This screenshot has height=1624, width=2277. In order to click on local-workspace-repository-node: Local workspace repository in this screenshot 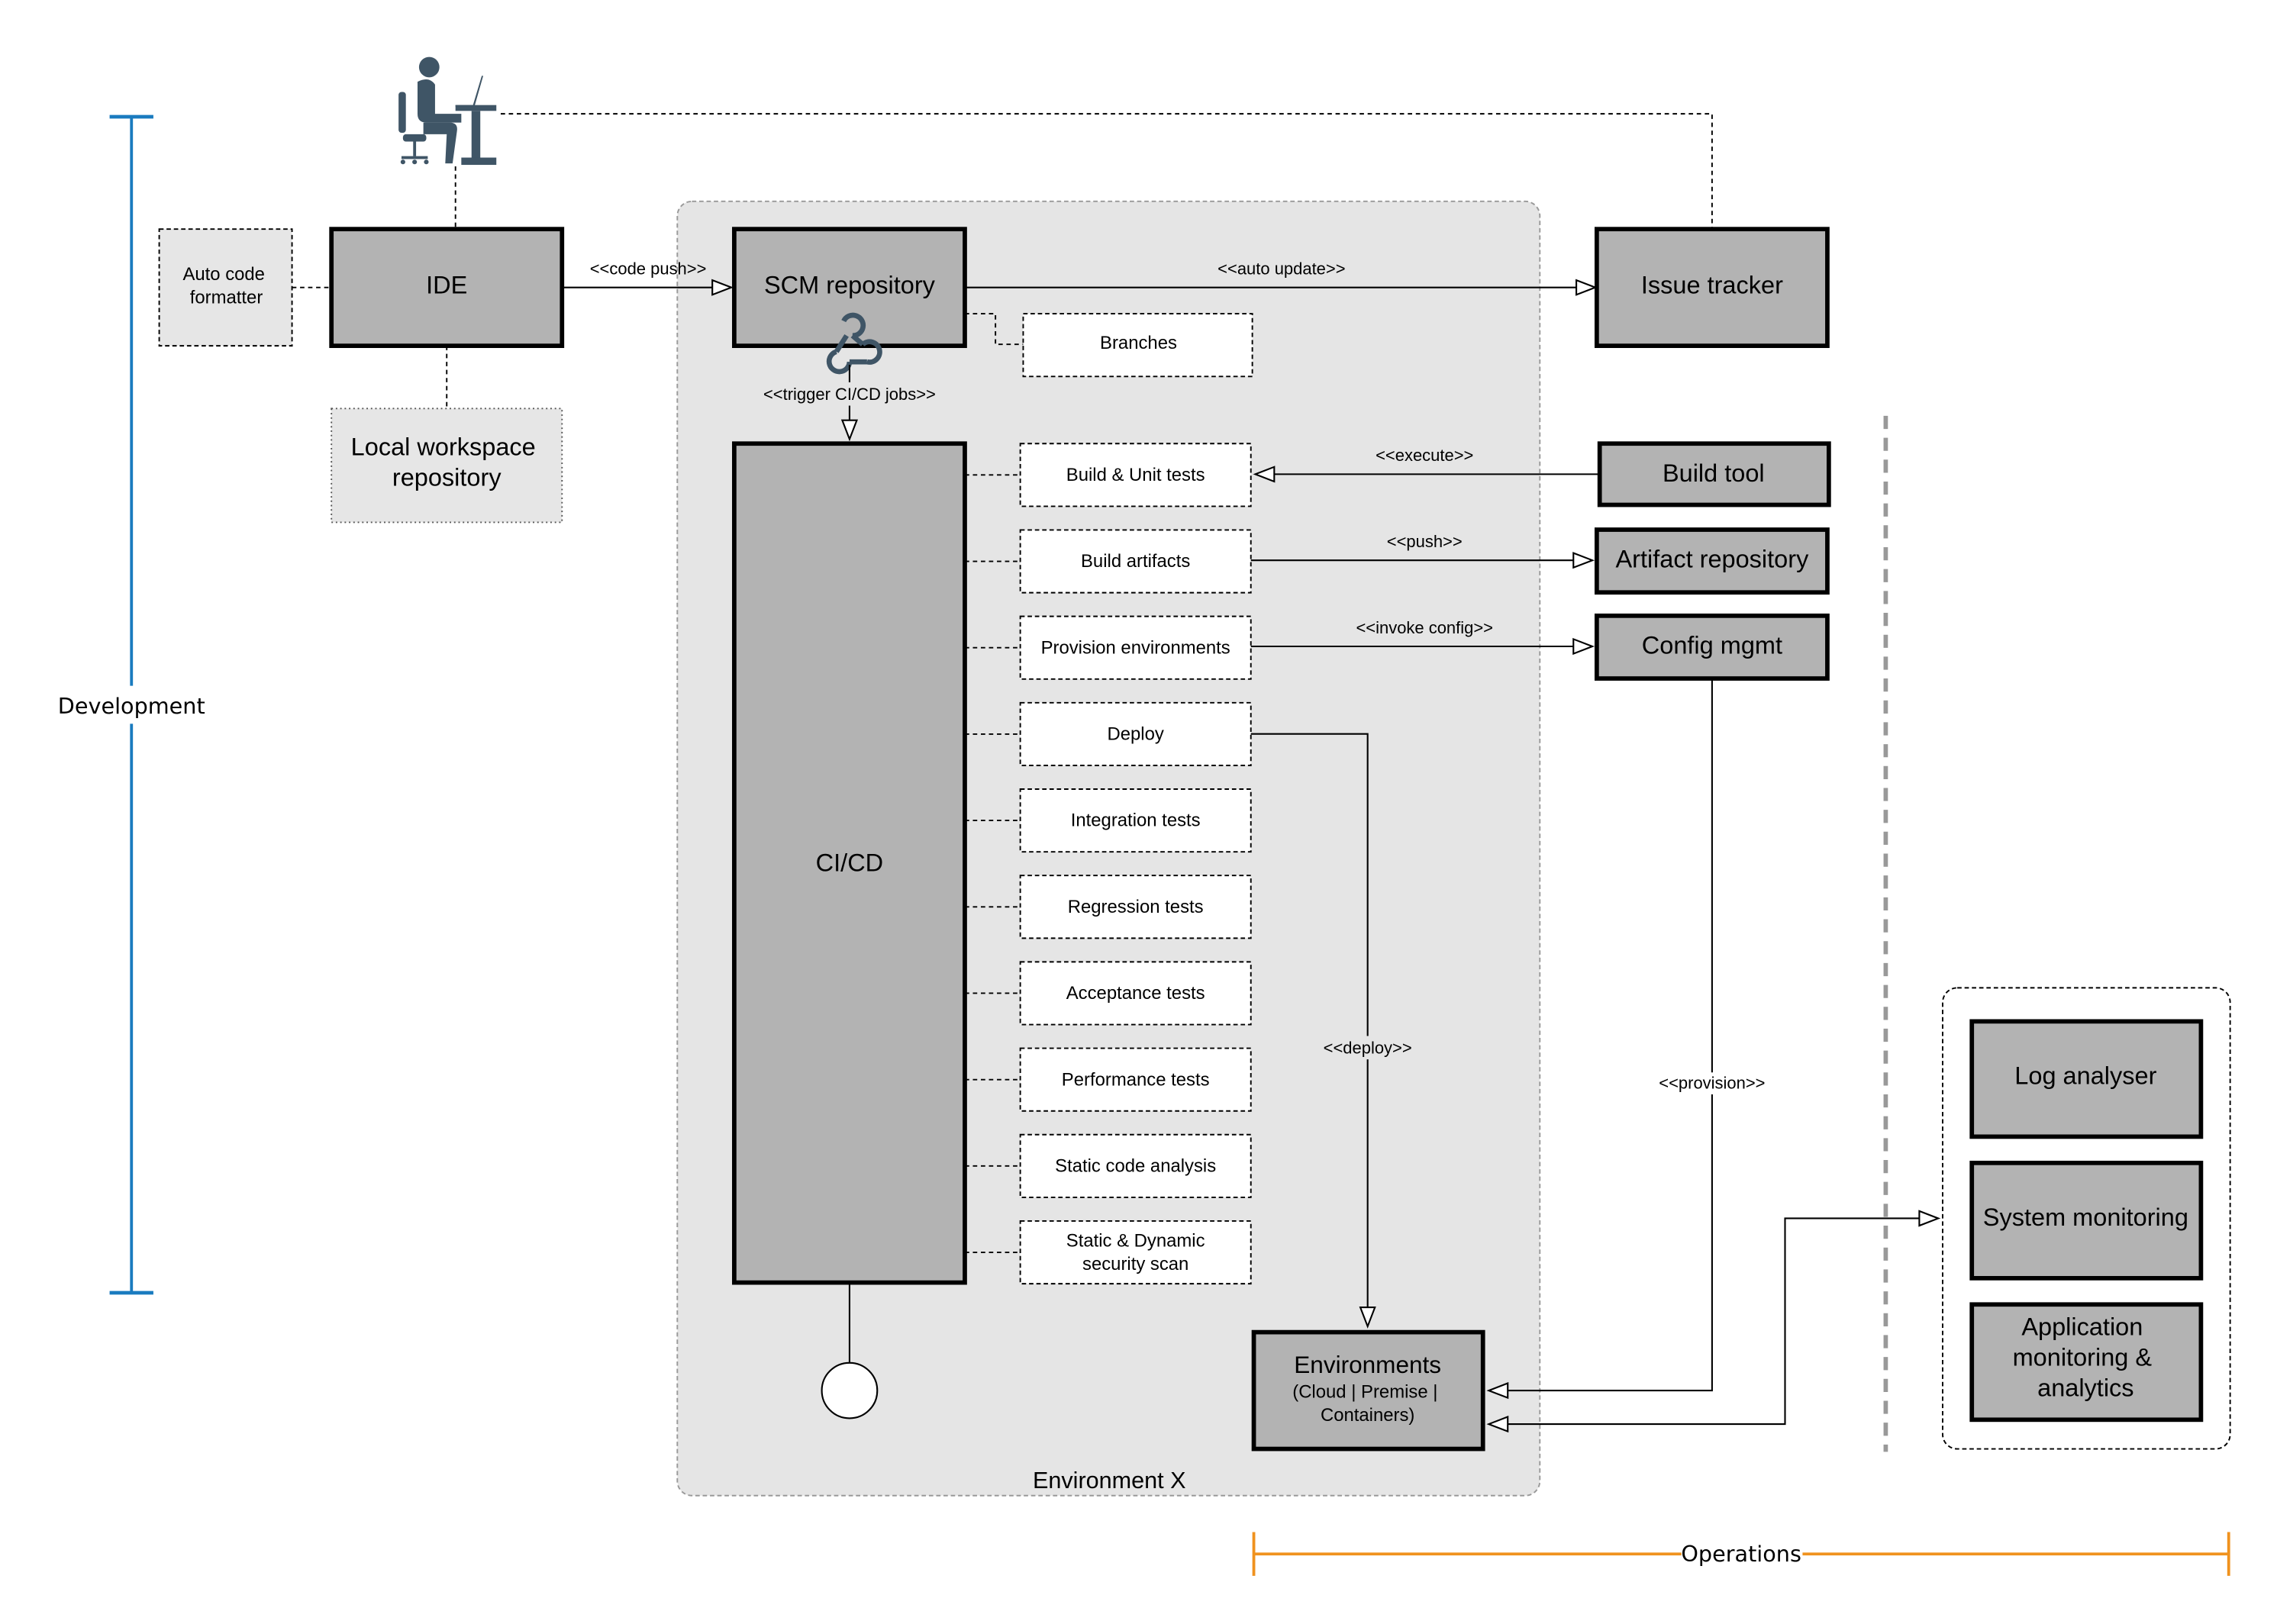, I will do `click(447, 466)`.